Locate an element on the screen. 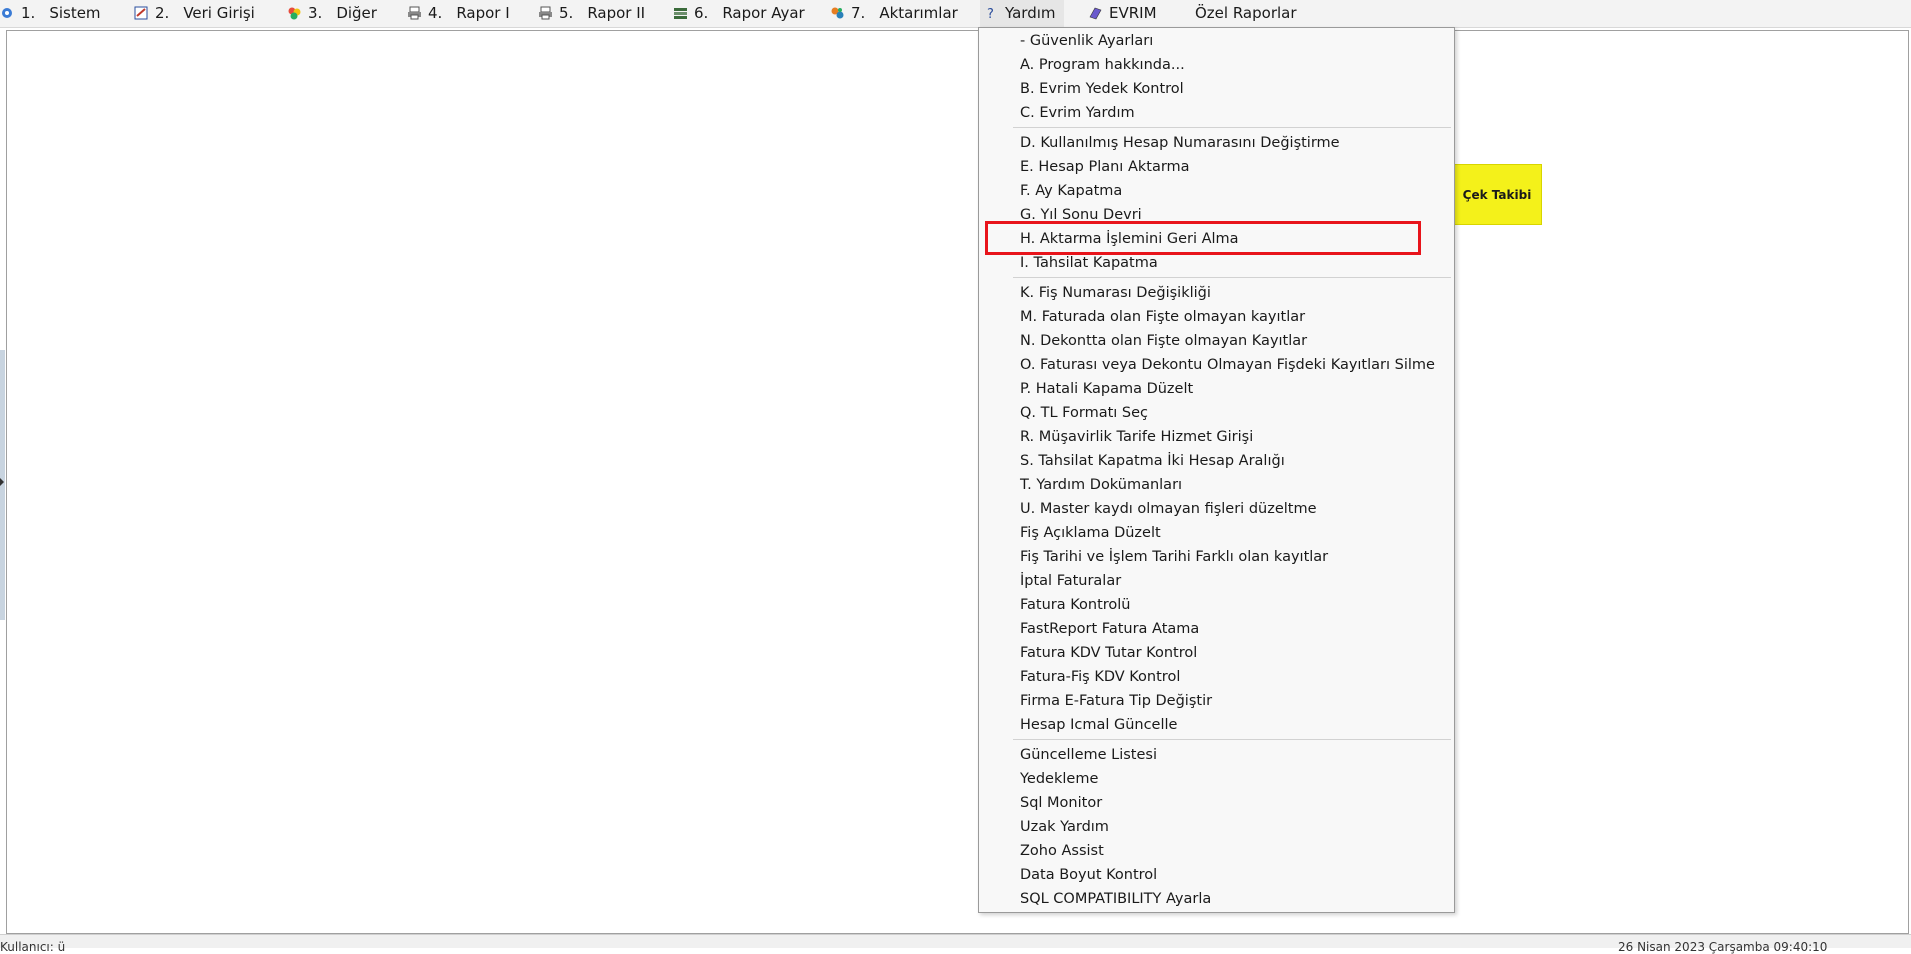 The height and width of the screenshot is (954, 1911). system-icon is located at coordinates (7, 10).